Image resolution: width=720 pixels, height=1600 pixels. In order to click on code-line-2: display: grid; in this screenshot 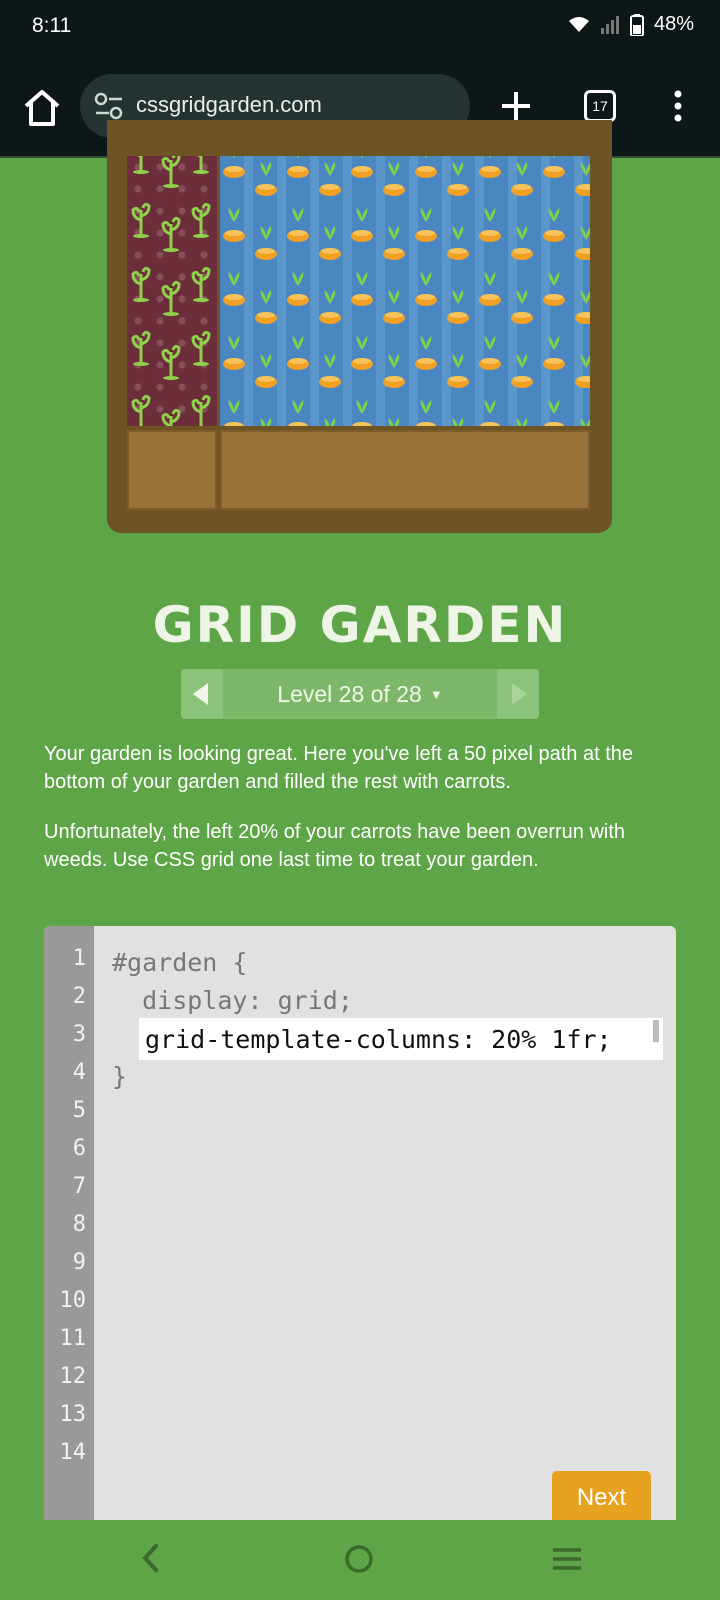, I will do `click(232, 1000)`.